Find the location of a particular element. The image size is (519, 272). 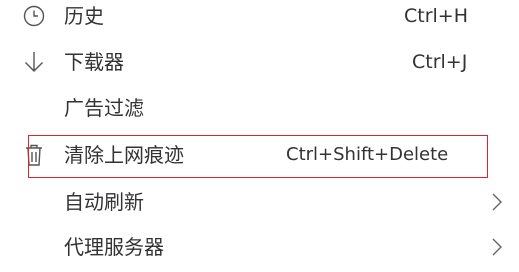

menu-item-label: 广告过滤 is located at coordinates (104, 108).